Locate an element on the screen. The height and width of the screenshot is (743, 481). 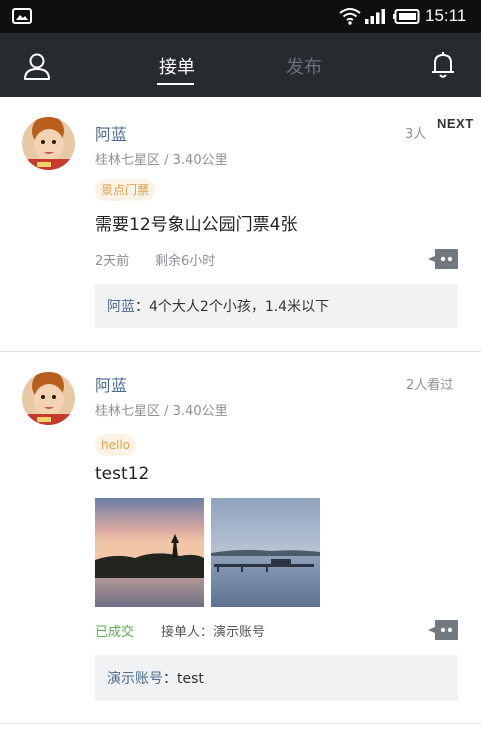
battery-icon is located at coordinates (406, 16).